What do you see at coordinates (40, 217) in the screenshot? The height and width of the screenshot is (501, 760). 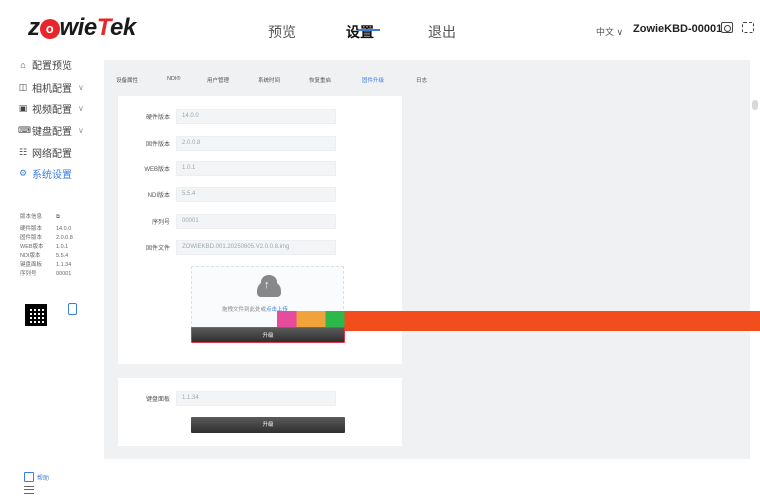 I see `version-info-title: 版本信息 ⧉` at bounding box center [40, 217].